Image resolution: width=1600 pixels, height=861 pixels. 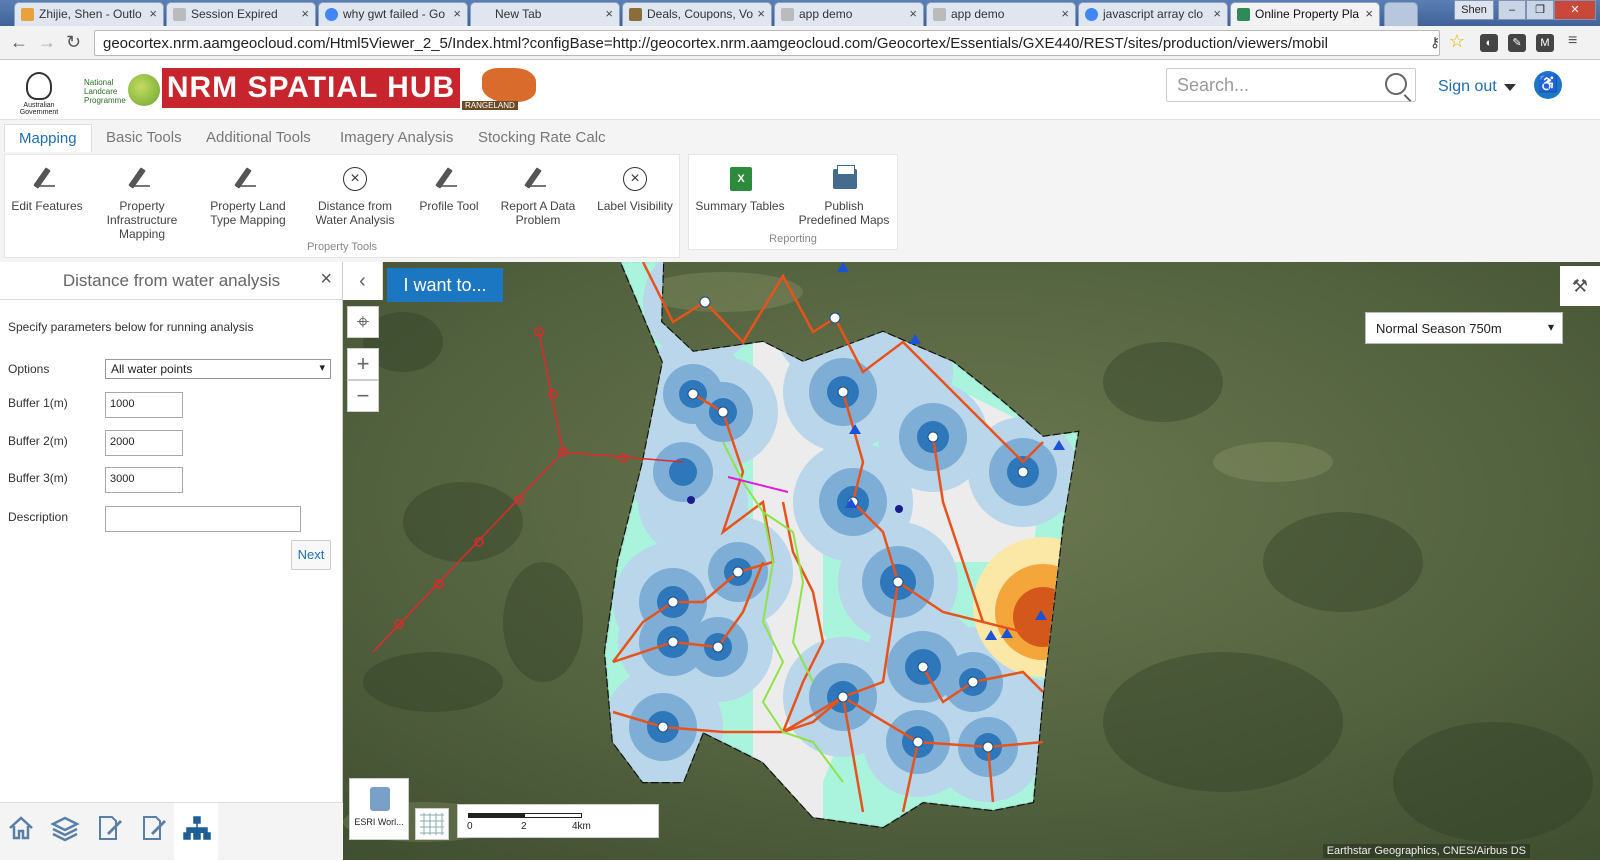 I want to click on national-landcare-logo: National Landcare Programme, so click(x=105, y=91).